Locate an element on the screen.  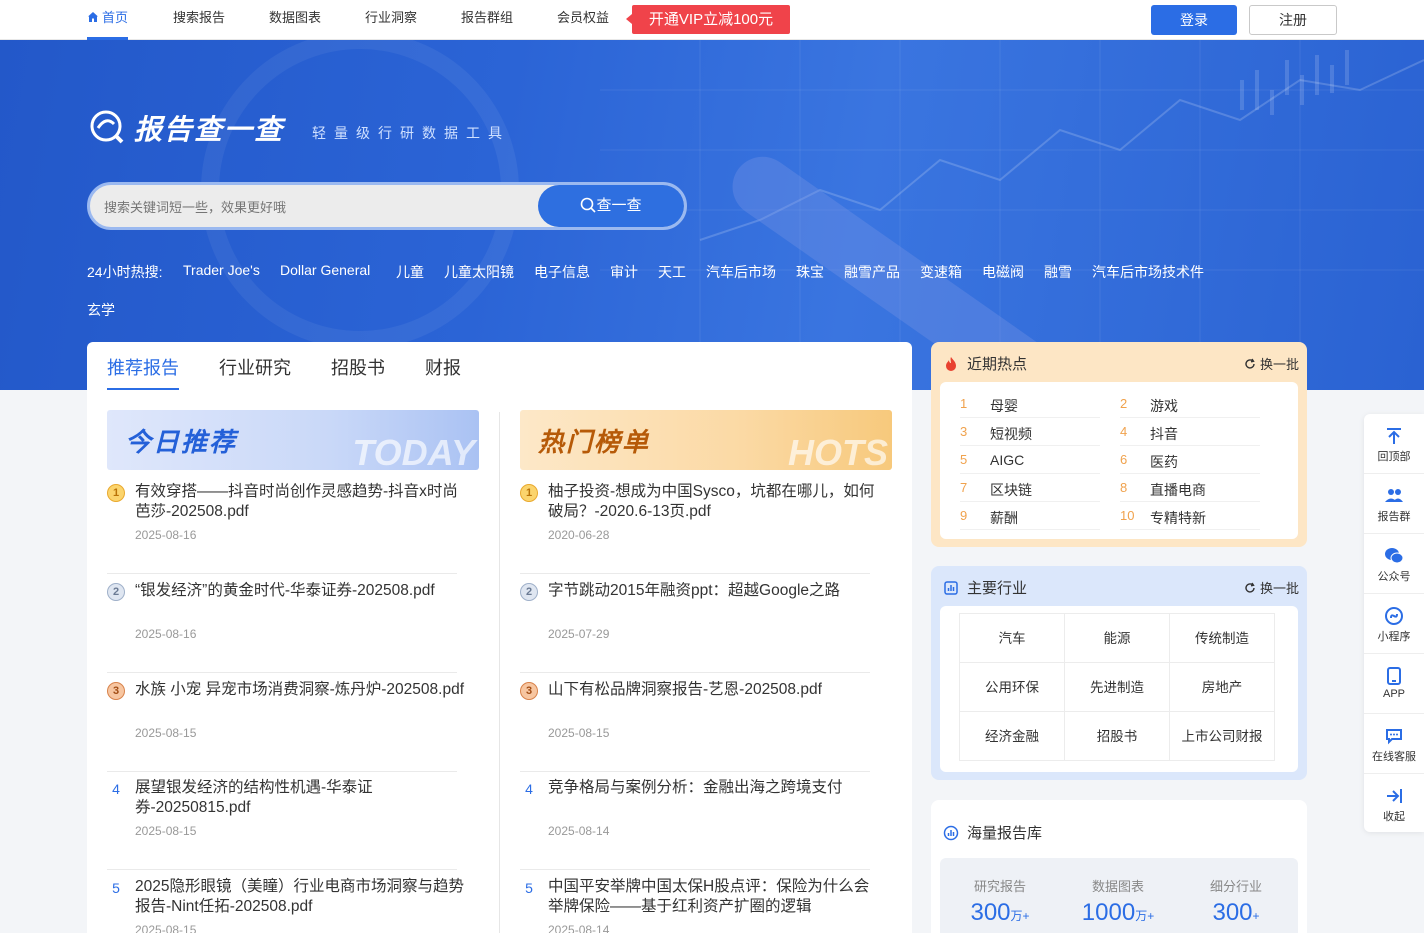
hot-keyword: Trader Joe's is located at coordinates (221, 270).